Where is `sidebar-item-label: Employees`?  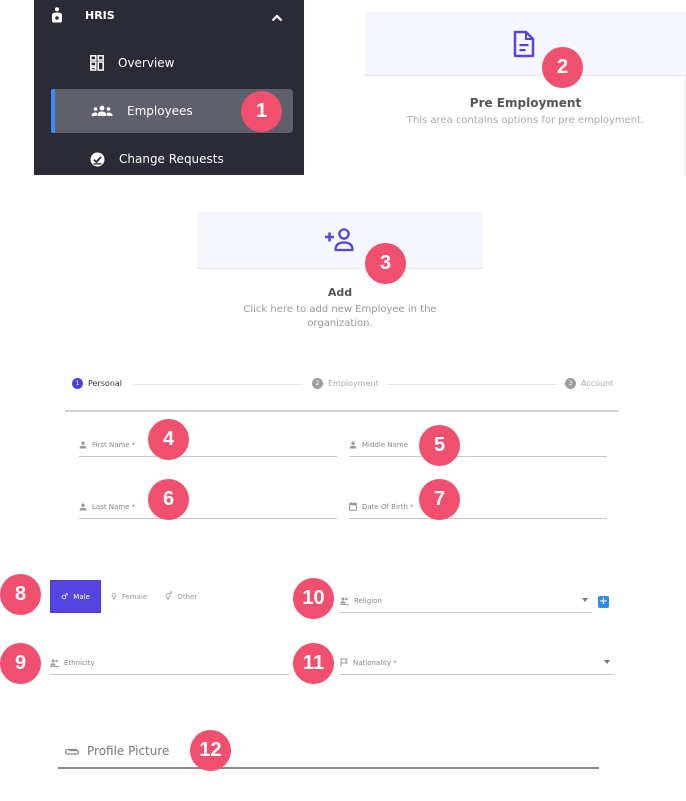
sidebar-item-label: Employees is located at coordinates (160, 111).